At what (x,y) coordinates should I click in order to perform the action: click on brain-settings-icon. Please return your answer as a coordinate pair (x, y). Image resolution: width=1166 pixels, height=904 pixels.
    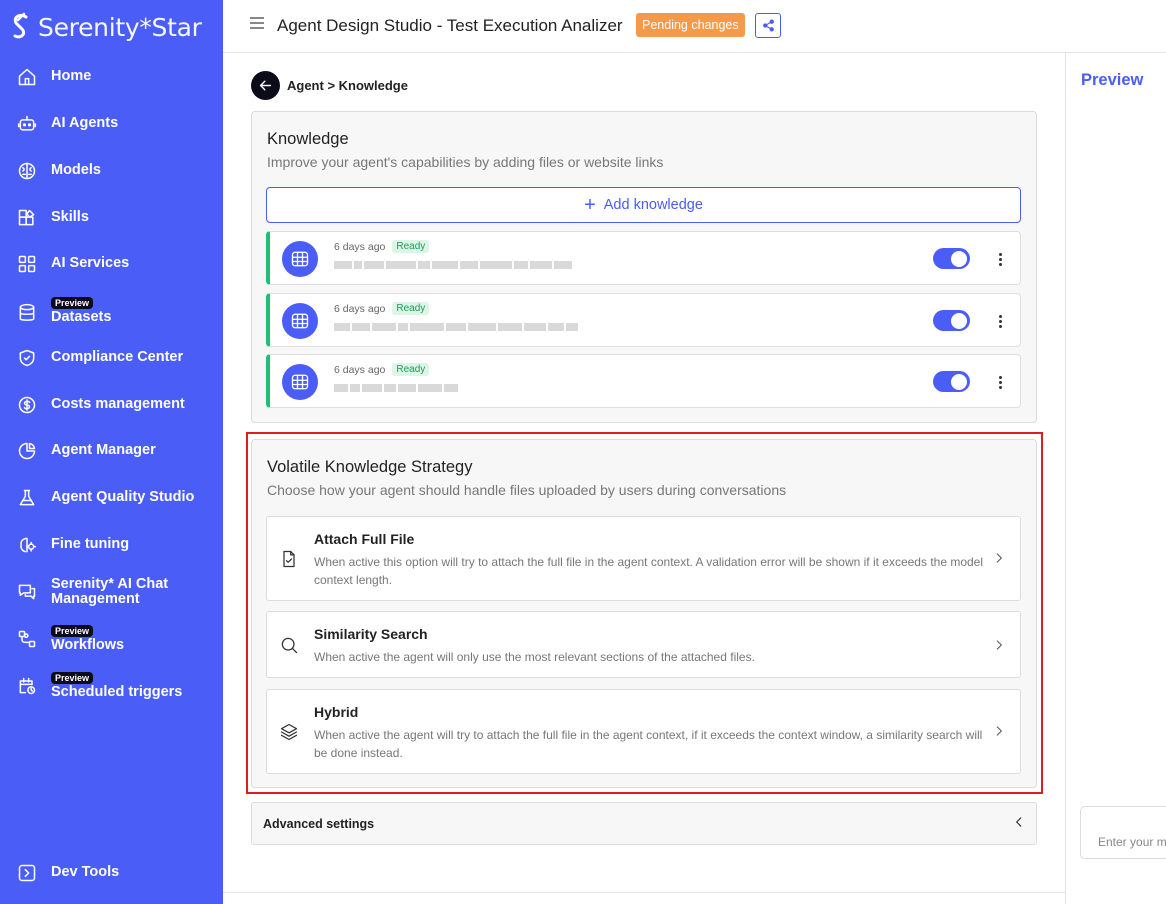
    Looking at the image, I should click on (27, 545).